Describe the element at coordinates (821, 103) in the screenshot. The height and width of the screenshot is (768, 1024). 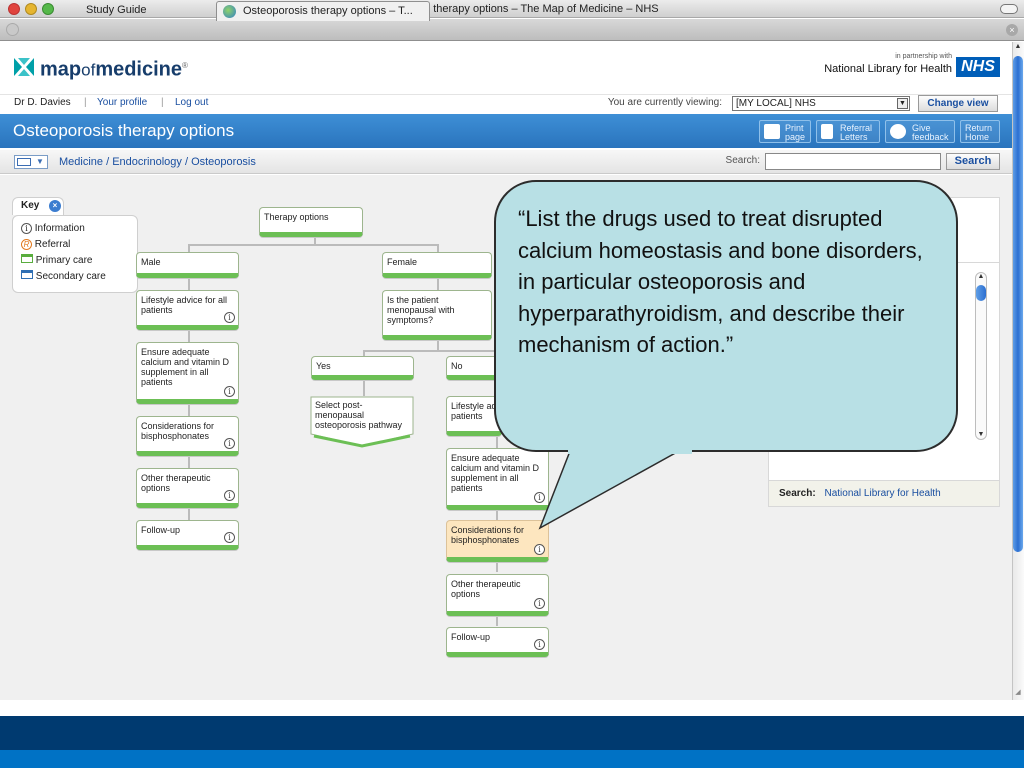
I see `view-select: [MY LOCAL] NHS ▼` at that location.